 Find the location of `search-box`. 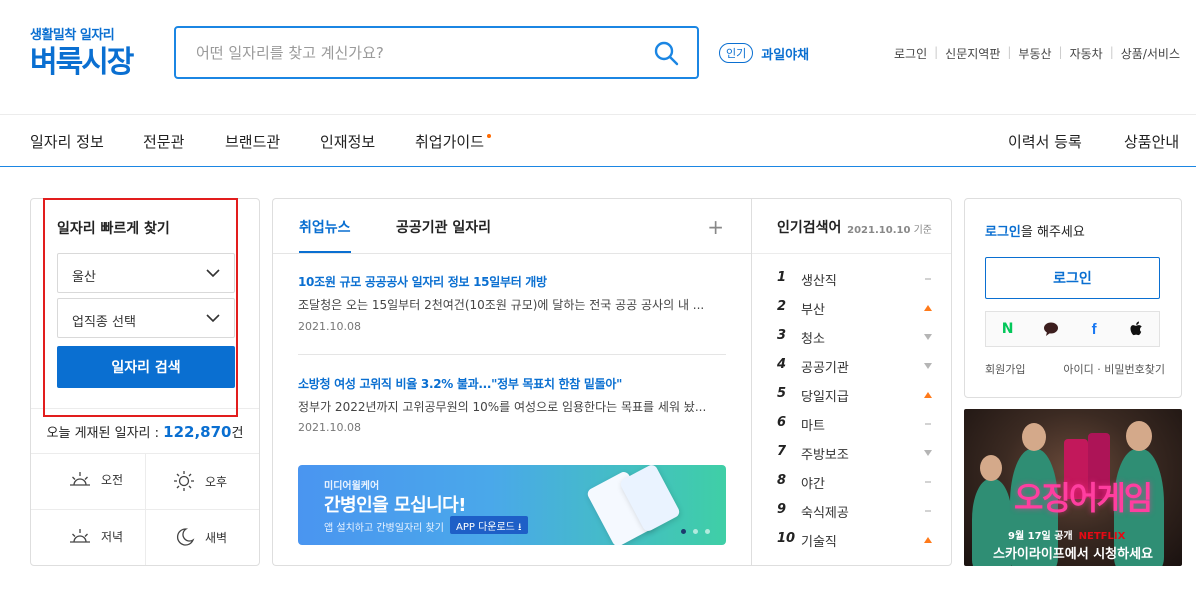

search-box is located at coordinates (436, 52).